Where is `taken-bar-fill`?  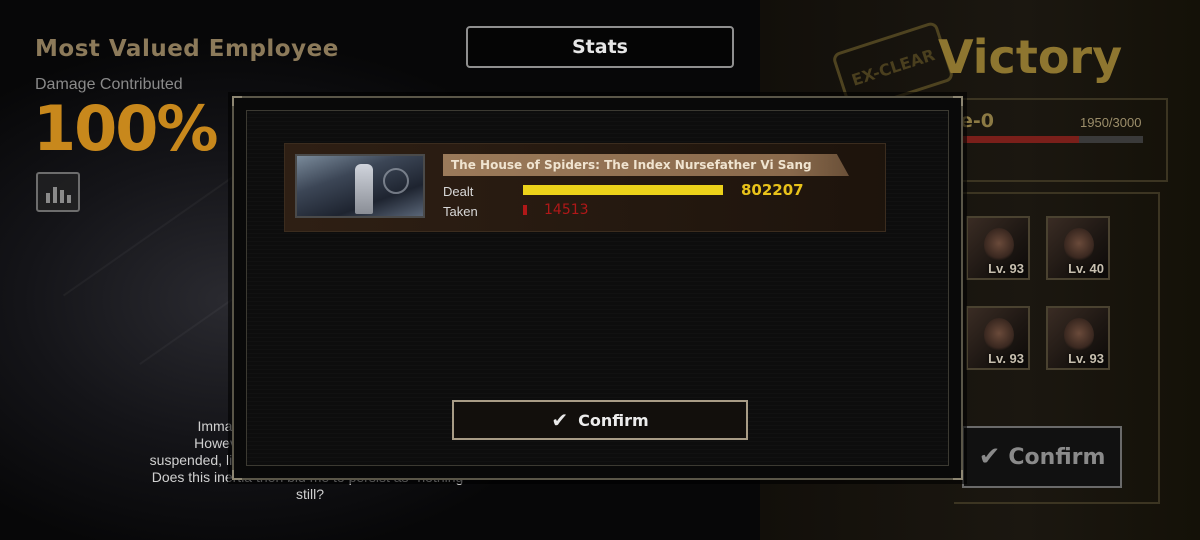 taken-bar-fill is located at coordinates (525, 210).